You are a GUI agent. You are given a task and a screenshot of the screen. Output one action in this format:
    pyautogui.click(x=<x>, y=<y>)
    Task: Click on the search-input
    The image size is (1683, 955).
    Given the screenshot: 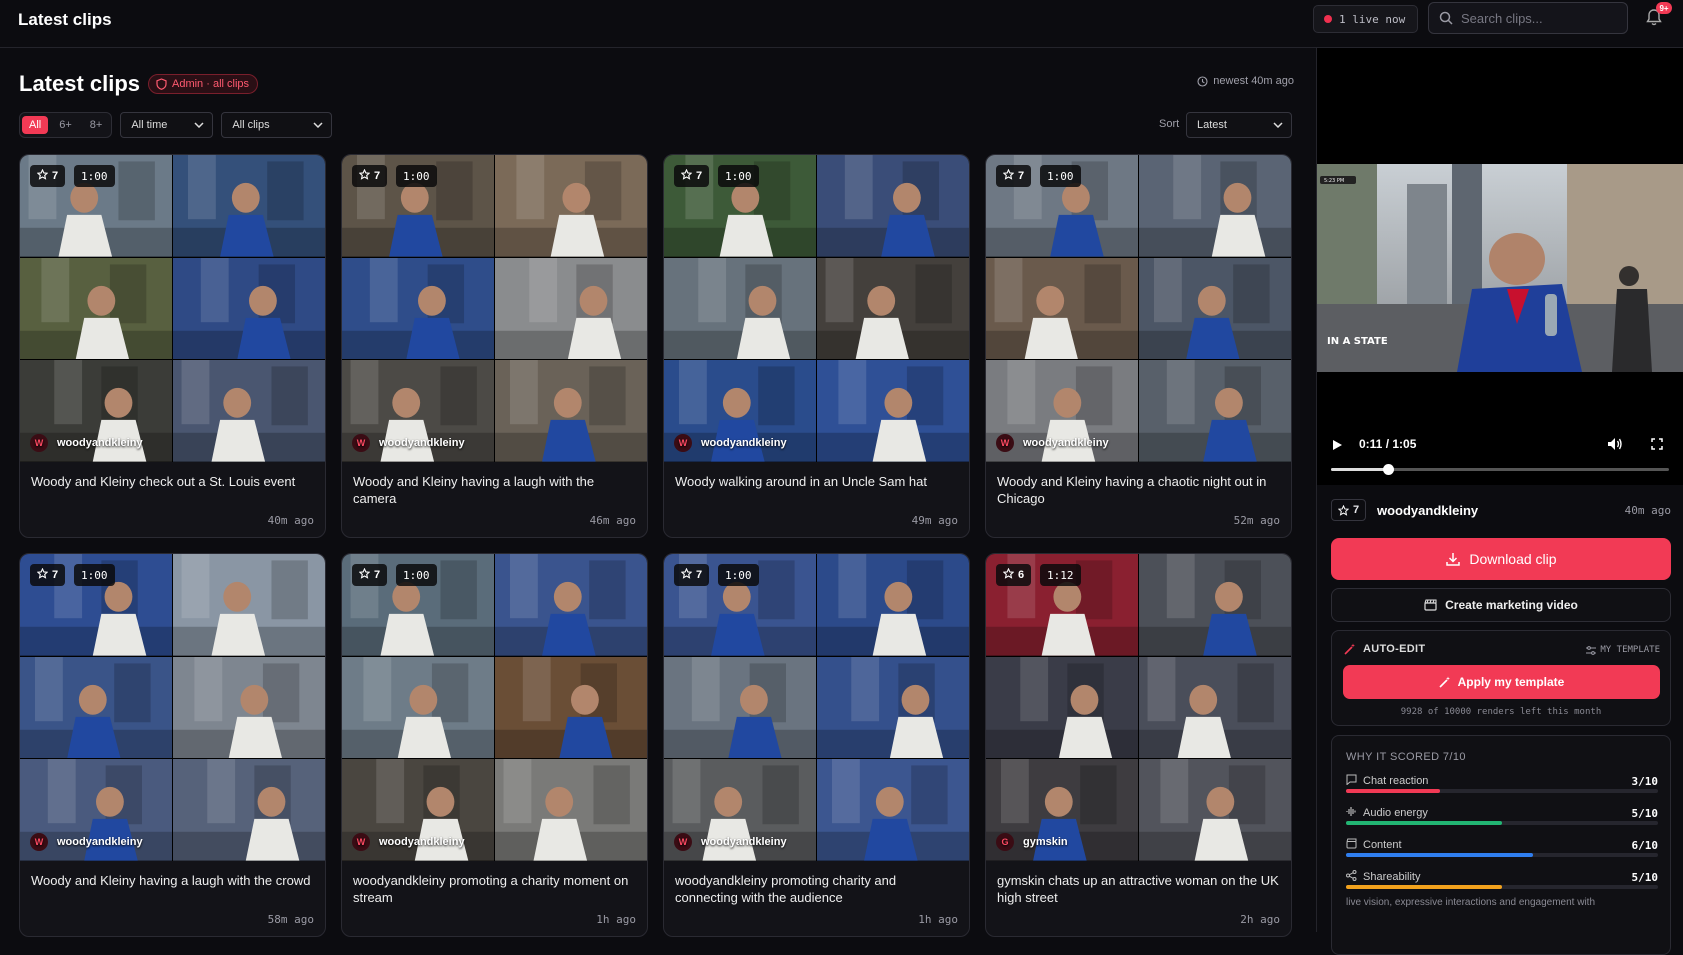 What is the action you would take?
    pyautogui.click(x=1536, y=18)
    